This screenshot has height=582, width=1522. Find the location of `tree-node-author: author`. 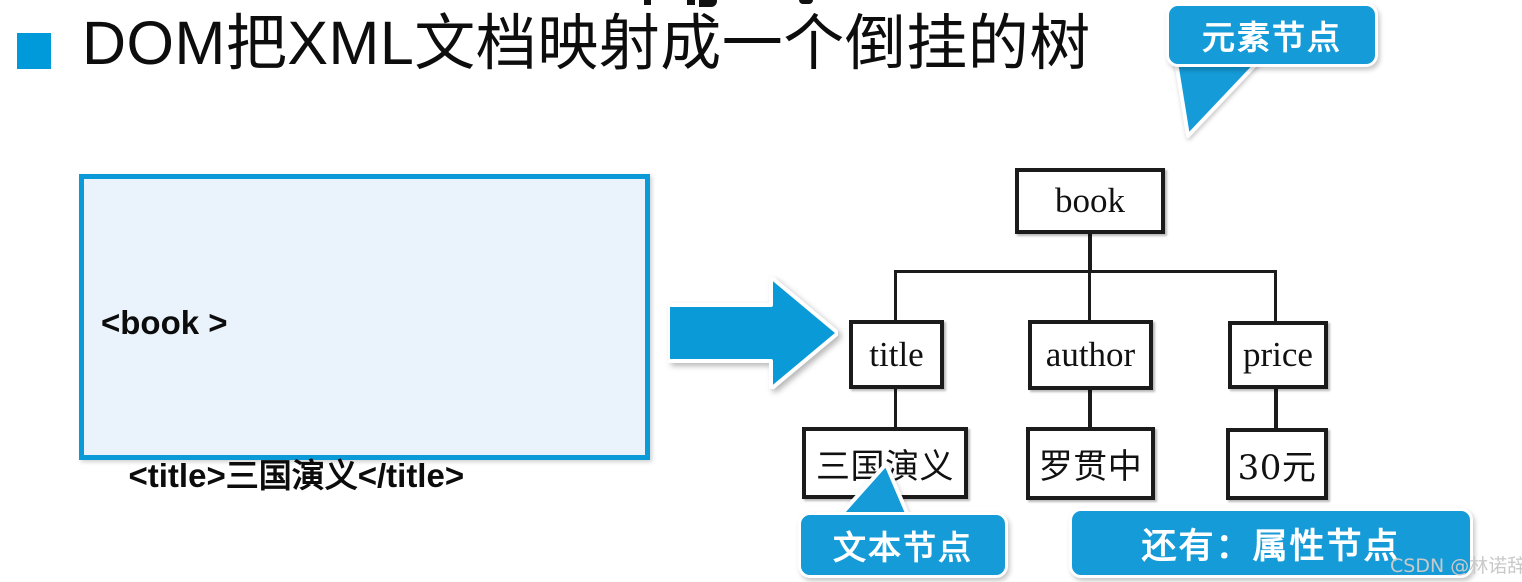

tree-node-author: author is located at coordinates (1090, 355).